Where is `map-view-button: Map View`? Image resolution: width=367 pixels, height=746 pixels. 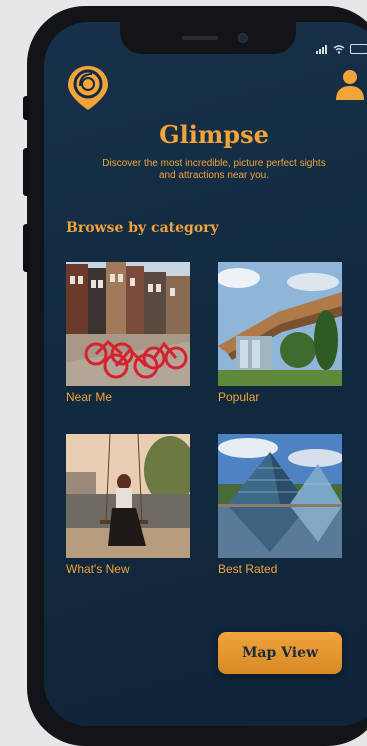 map-view-button: Map View is located at coordinates (280, 653).